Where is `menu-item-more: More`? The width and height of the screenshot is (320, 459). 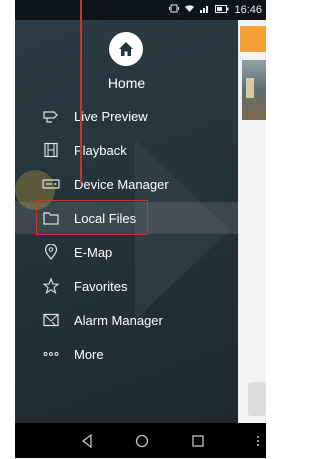 menu-item-more: More is located at coordinates (126, 354).